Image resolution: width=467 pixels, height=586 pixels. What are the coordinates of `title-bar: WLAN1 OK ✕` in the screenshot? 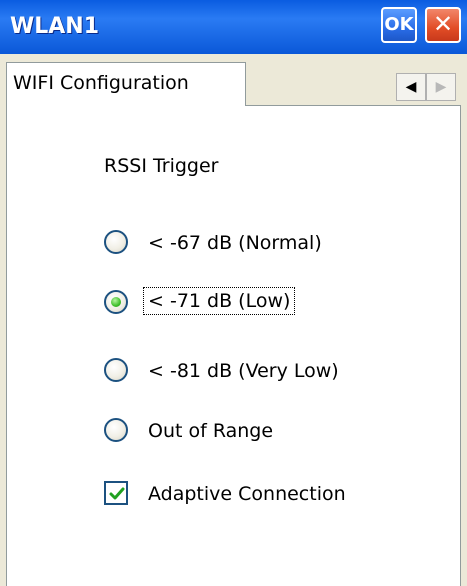 It's located at (233, 27).